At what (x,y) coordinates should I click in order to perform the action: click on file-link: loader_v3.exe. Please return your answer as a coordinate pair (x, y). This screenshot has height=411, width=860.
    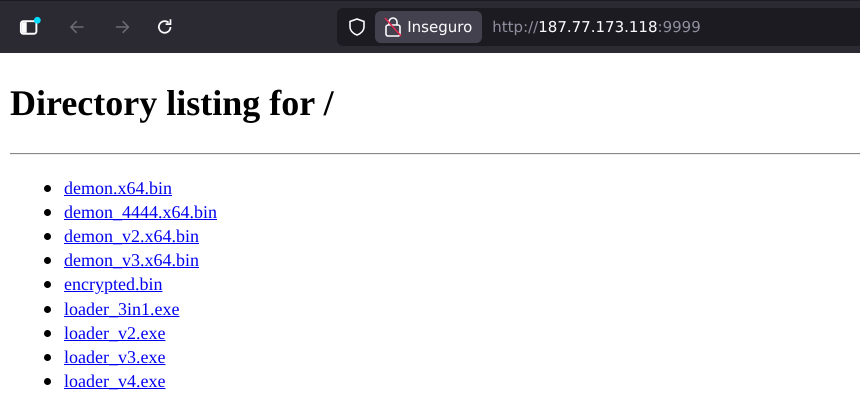
    Looking at the image, I should click on (115, 357).